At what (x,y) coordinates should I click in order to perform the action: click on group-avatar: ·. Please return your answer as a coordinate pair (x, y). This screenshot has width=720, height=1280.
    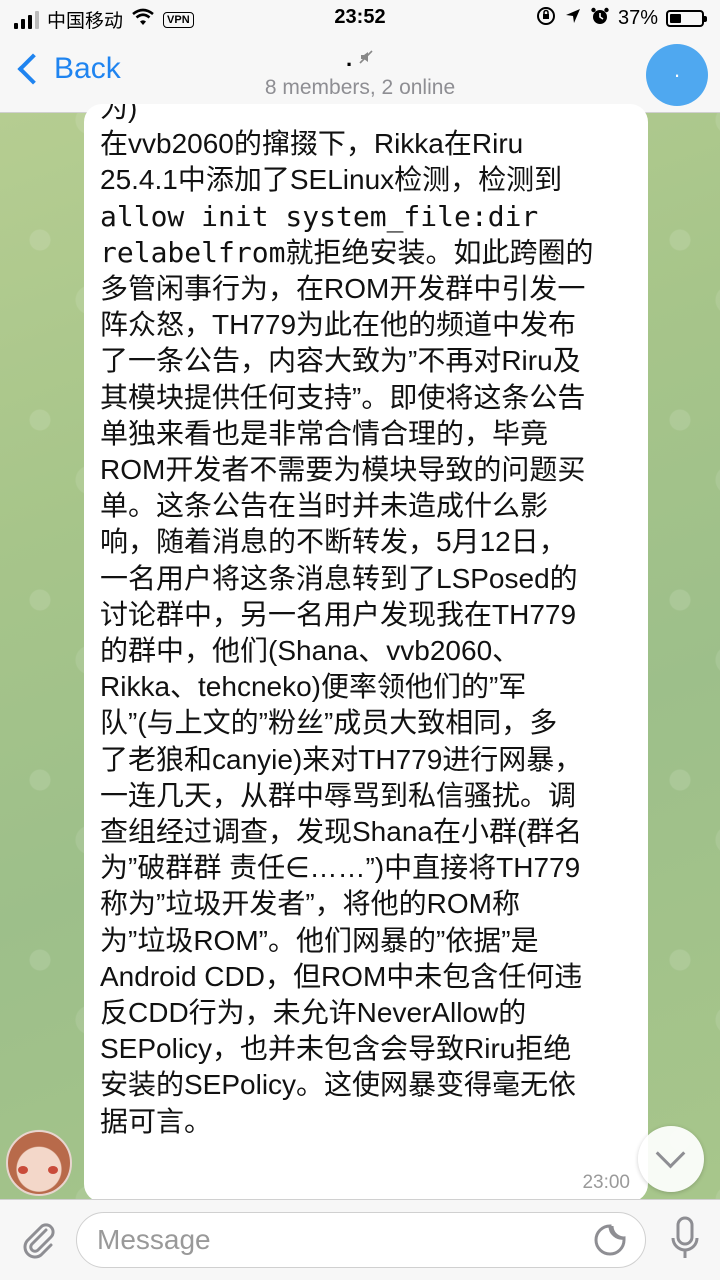
    Looking at the image, I should click on (677, 75).